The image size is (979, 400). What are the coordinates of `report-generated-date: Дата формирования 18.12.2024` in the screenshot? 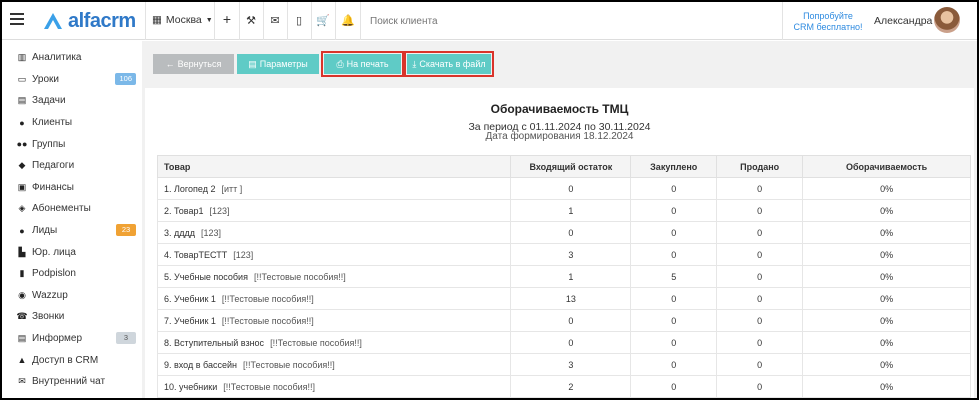 It's located at (559, 136).